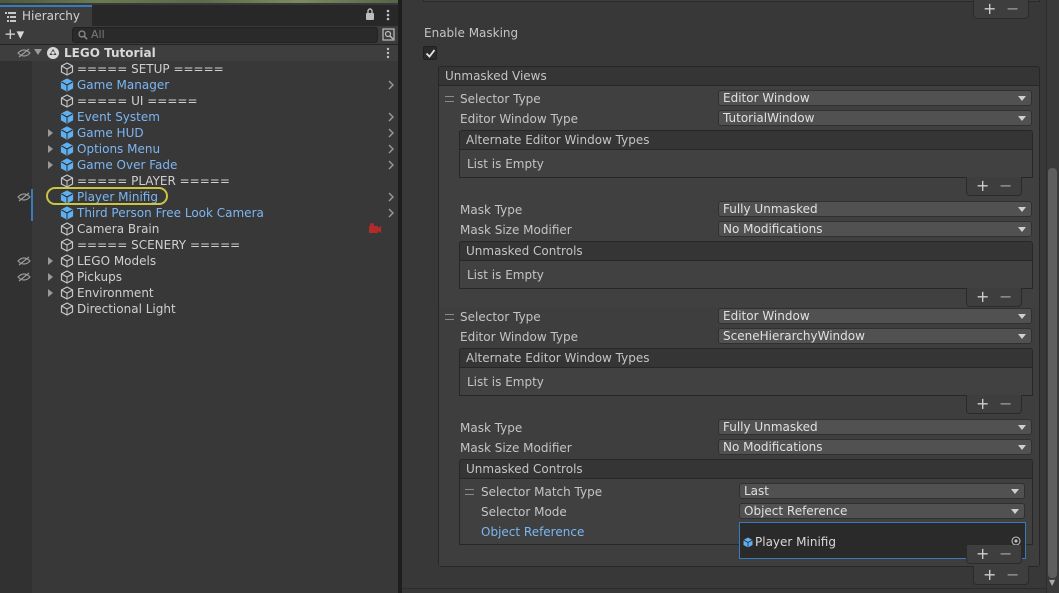  Describe the element at coordinates (875, 118) in the screenshot. I see `editor-window-type-dropdown: TutorialWindow` at that location.